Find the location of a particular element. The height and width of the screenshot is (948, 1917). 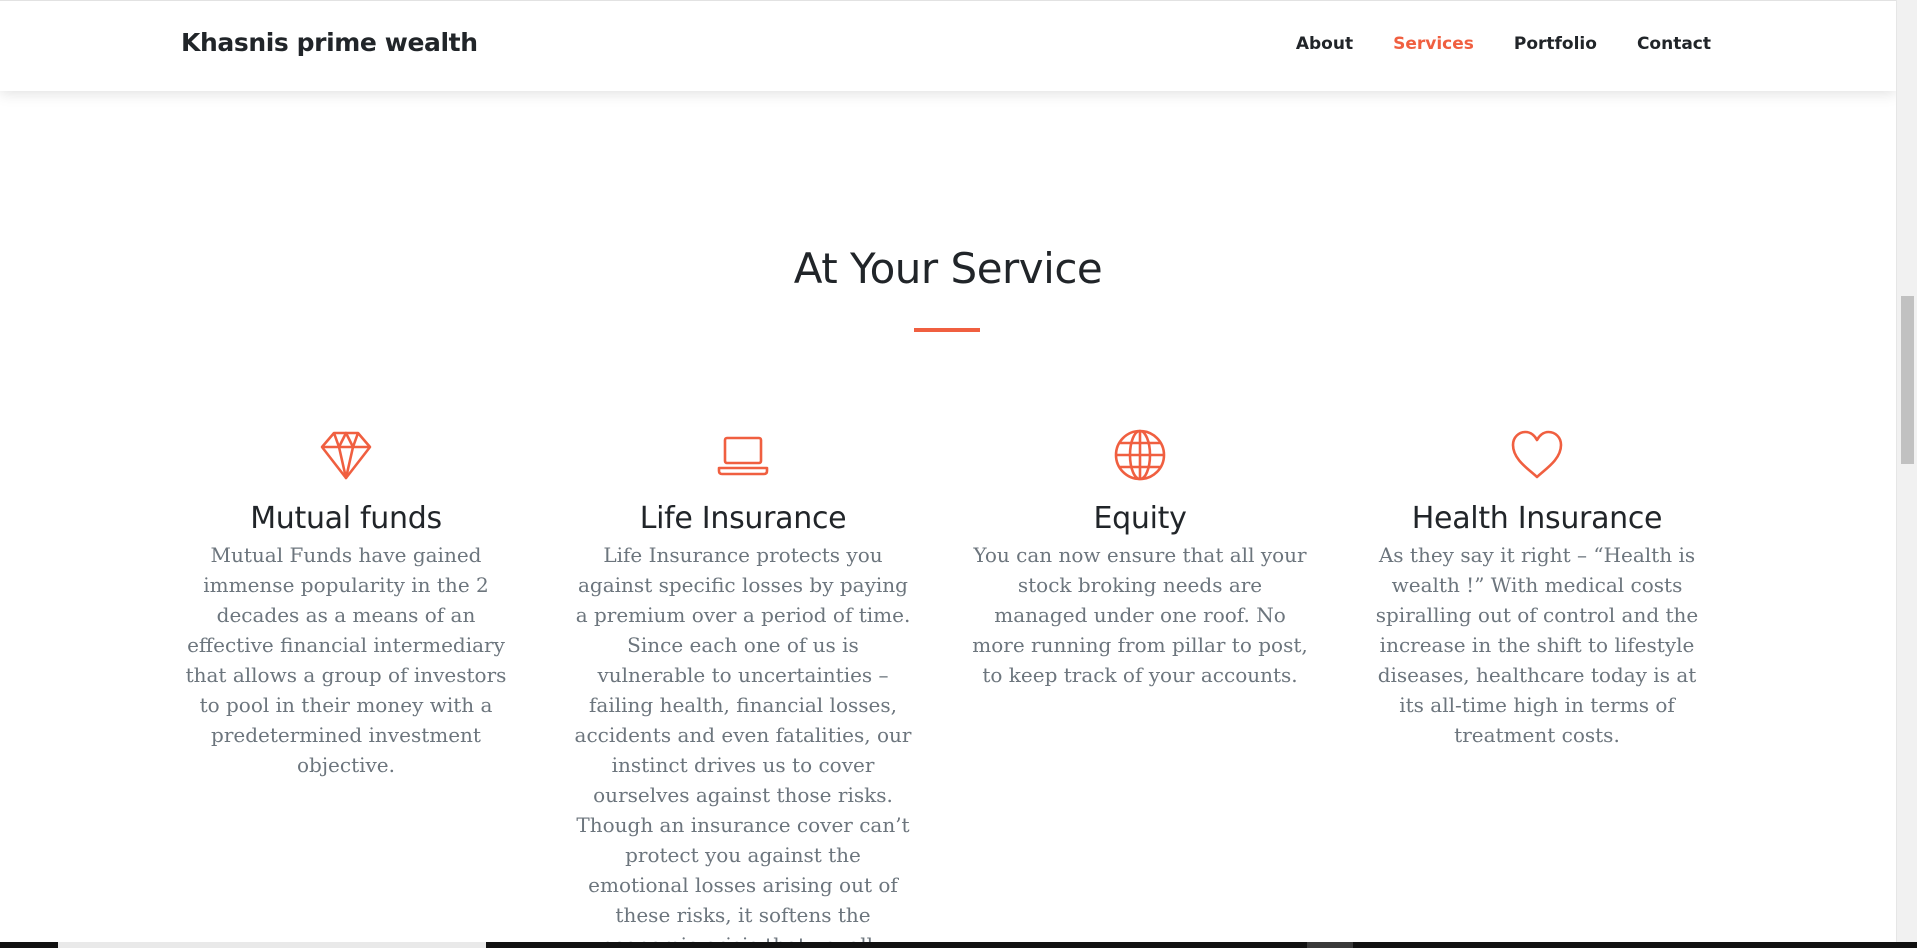

brand-logo-link: Khasnis prime wealth is located at coordinates (329, 42).